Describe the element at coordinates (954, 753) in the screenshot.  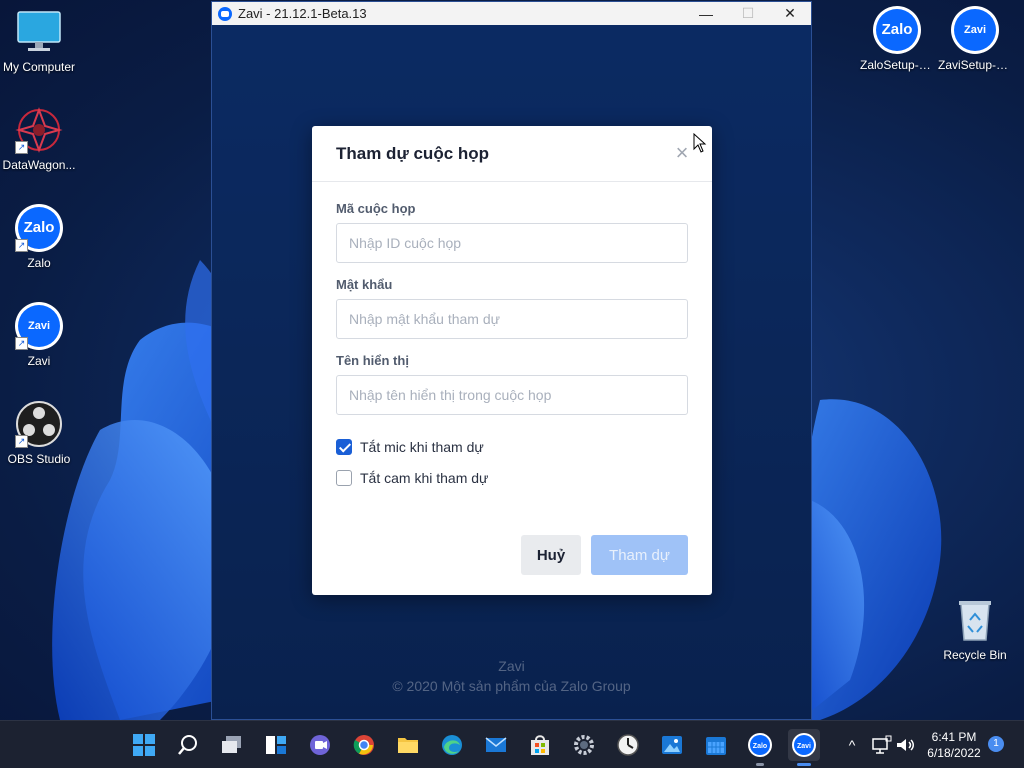
I see `clock-date: 6/18/2022` at that location.